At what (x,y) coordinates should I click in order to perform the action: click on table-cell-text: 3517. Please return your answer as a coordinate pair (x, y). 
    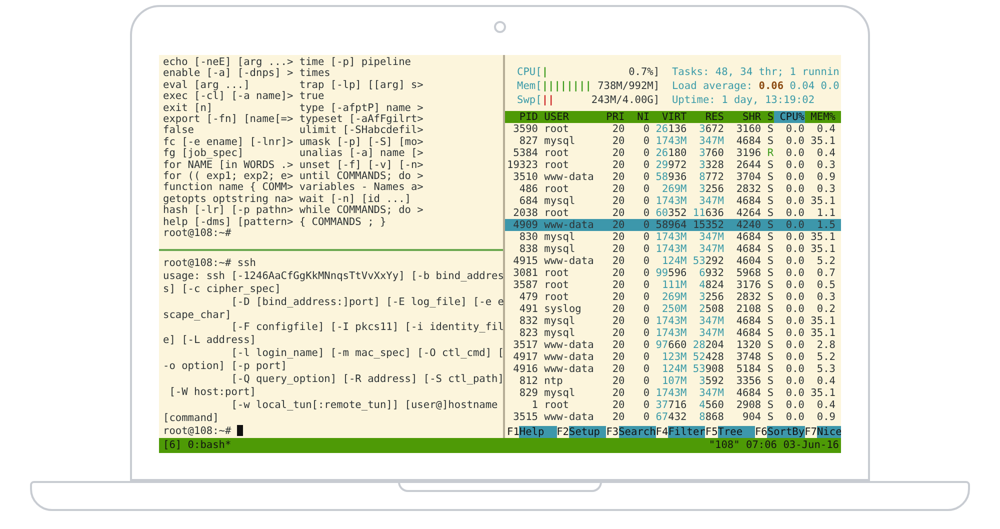
    Looking at the image, I should click on (525, 345).